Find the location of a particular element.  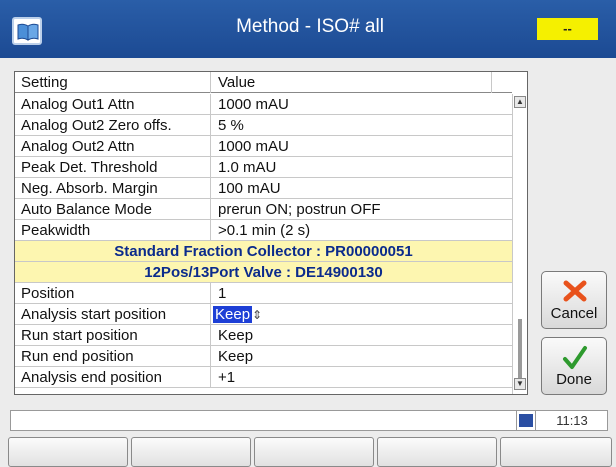

title-bar: Method - ISO# all -- is located at coordinates (308, 29).